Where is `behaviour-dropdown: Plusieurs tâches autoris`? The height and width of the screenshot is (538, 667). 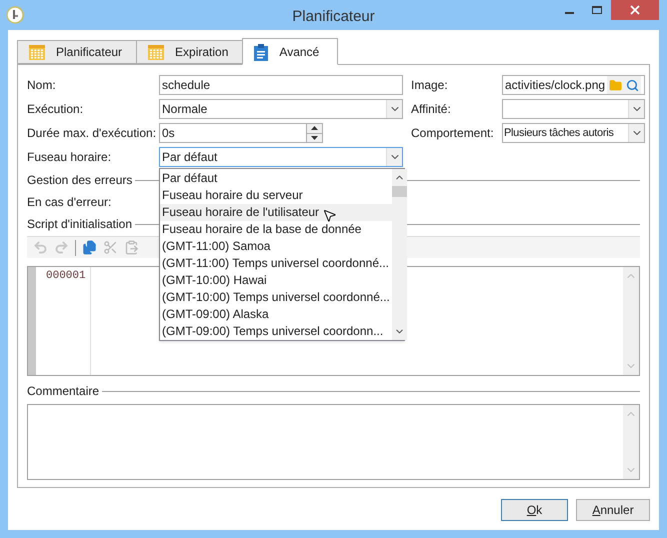 behaviour-dropdown: Plusieurs tâches autoris is located at coordinates (573, 133).